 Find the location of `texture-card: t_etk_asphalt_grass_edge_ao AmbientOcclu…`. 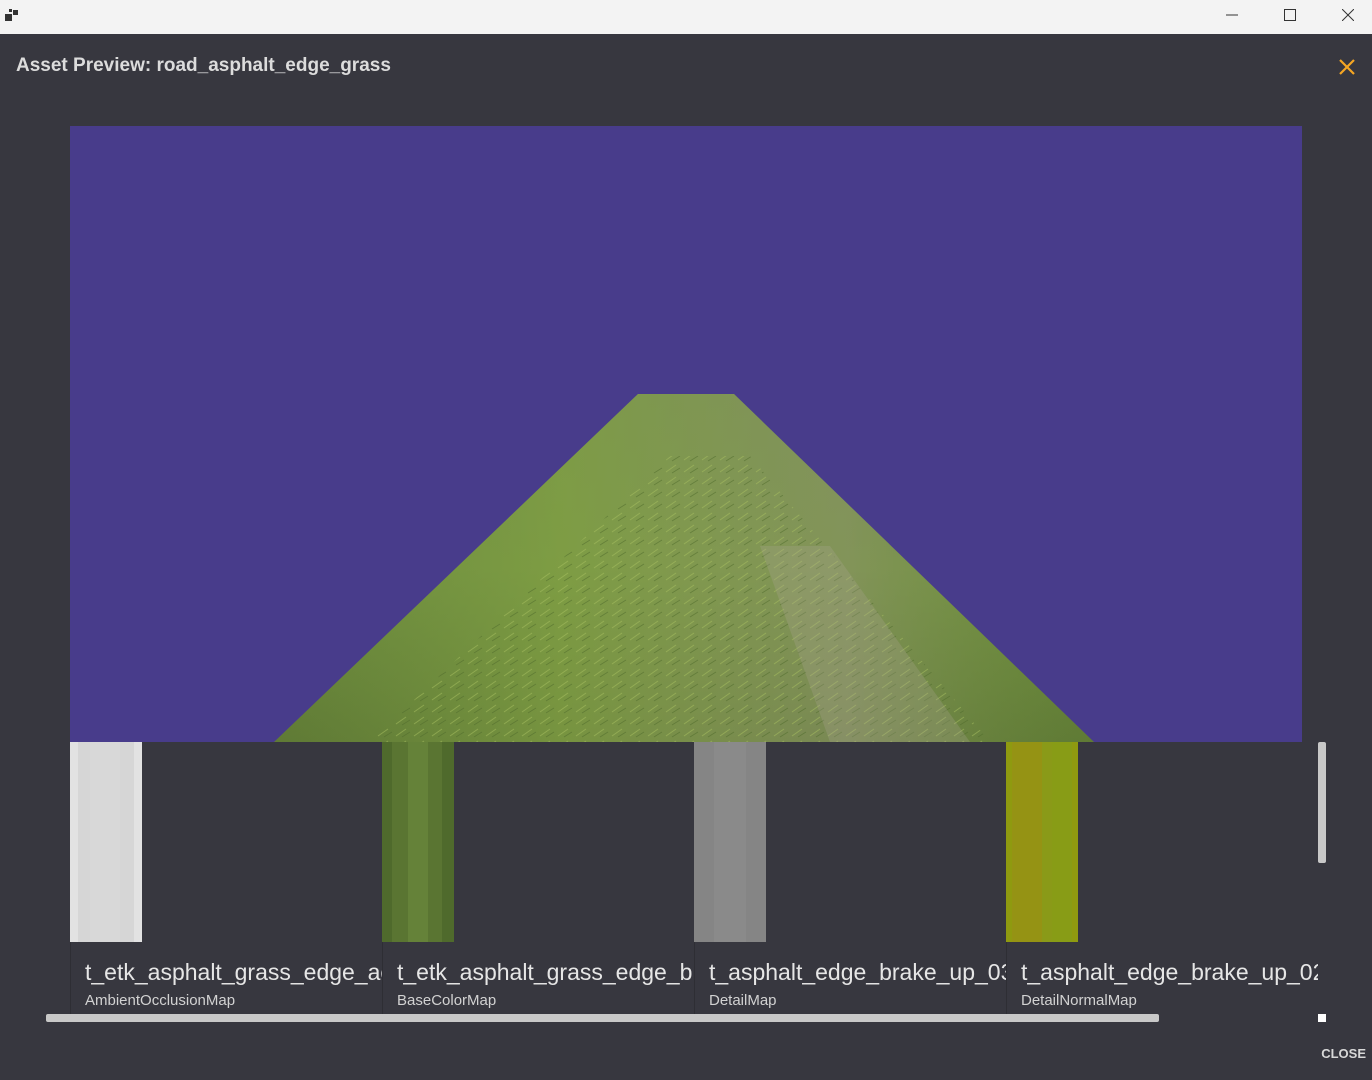

texture-card: t_etk_asphalt_grass_edge_ao AmbientOcclu… is located at coordinates (226, 878).